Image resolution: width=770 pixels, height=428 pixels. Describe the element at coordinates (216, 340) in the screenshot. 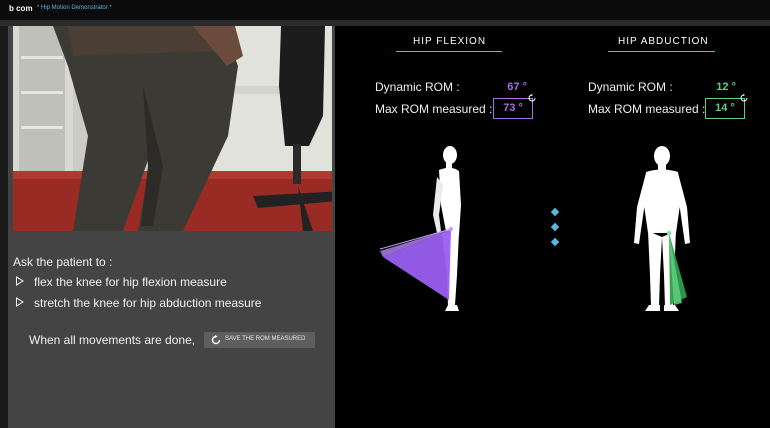

I see `refresh-icon` at that location.